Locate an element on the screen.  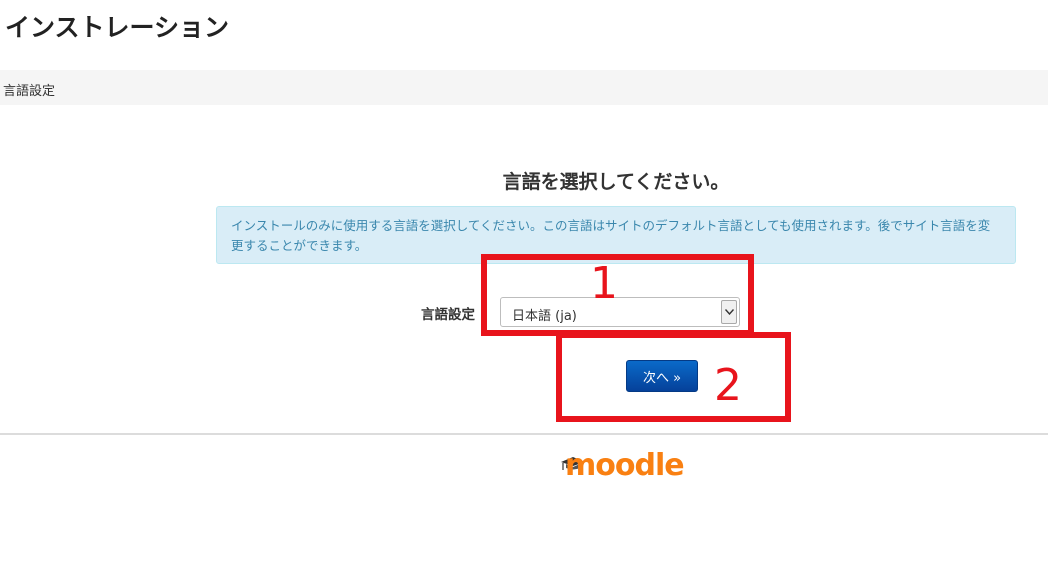
footer-divider is located at coordinates (524, 434).